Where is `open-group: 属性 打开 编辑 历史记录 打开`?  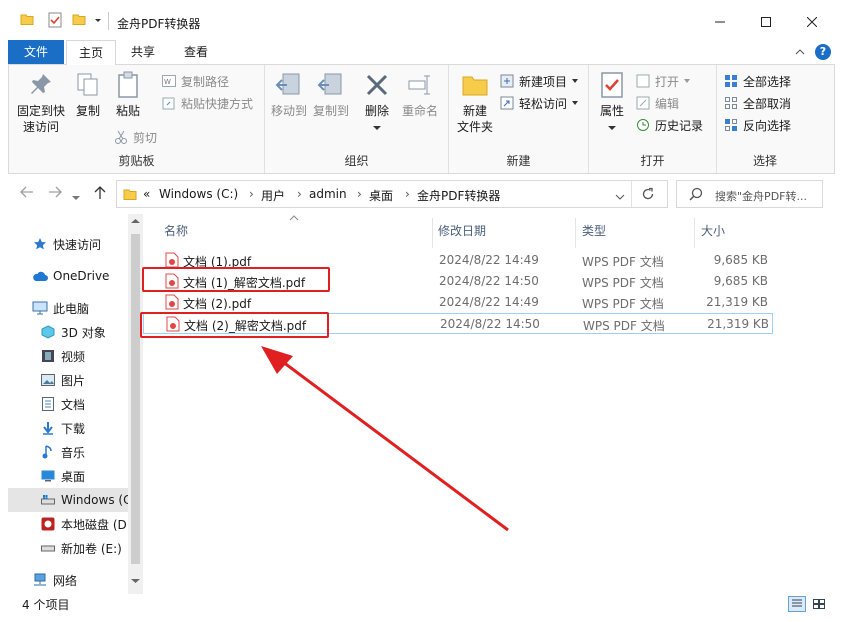
open-group: 属性 打开 编辑 历史记录 打开 is located at coordinates (653, 119).